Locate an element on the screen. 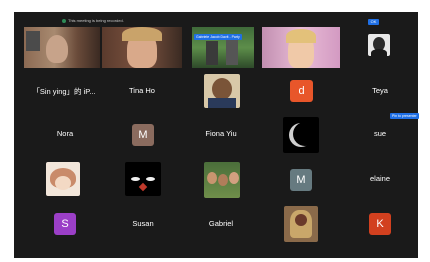 This screenshot has height=262, width=430. profile-photo-group is located at coordinates (222, 180).